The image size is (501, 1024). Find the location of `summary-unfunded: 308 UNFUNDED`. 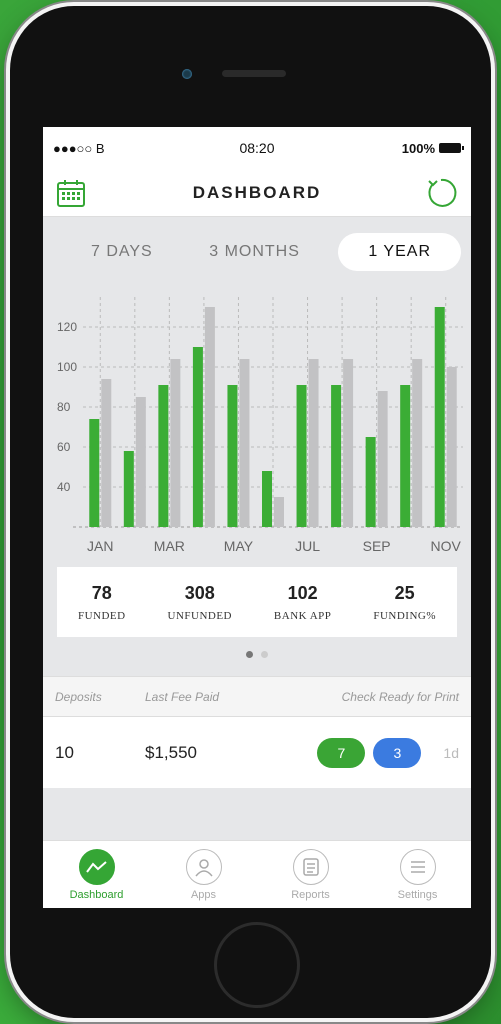

summary-unfunded: 308 UNFUNDED is located at coordinates (200, 602).